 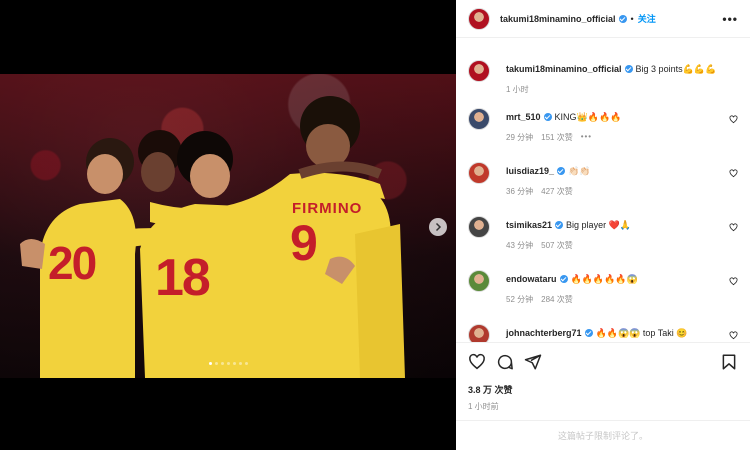 I want to click on comment-time: 36 分钟, so click(x=520, y=191).